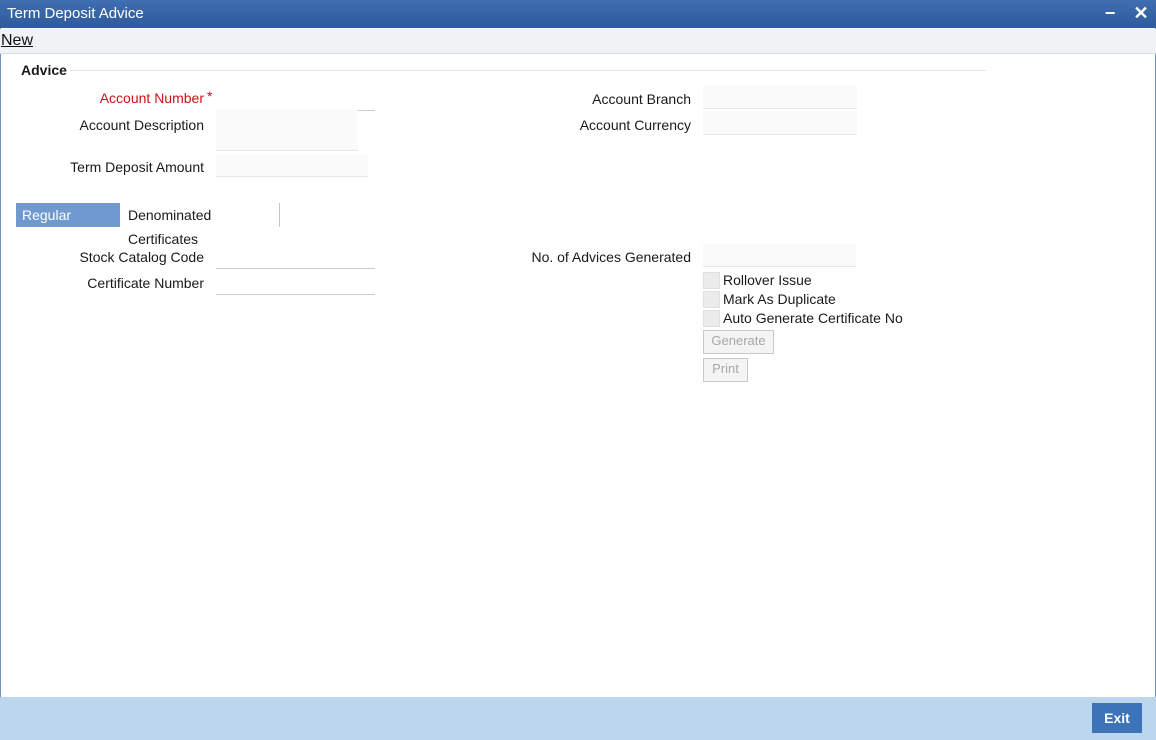 The width and height of the screenshot is (1156, 740). Describe the element at coordinates (68, 225) in the screenshot. I see `tab-regular-deposit: Regular Deposit` at that location.